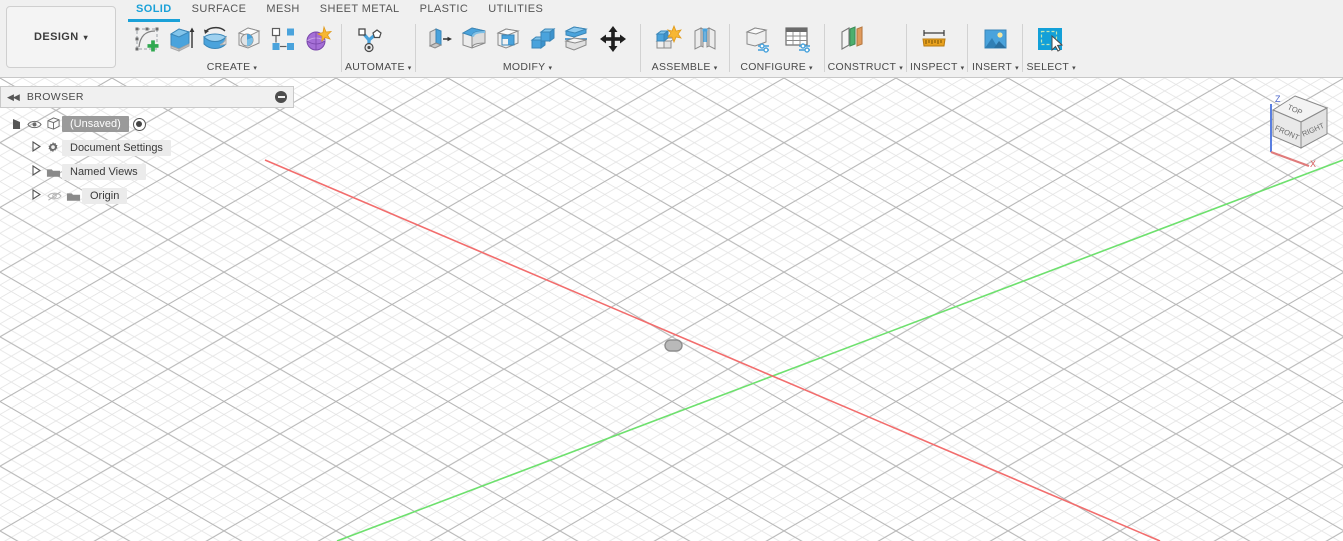 The width and height of the screenshot is (1343, 541). I want to click on panel-create-label: CREATE ▾, so click(232, 68).